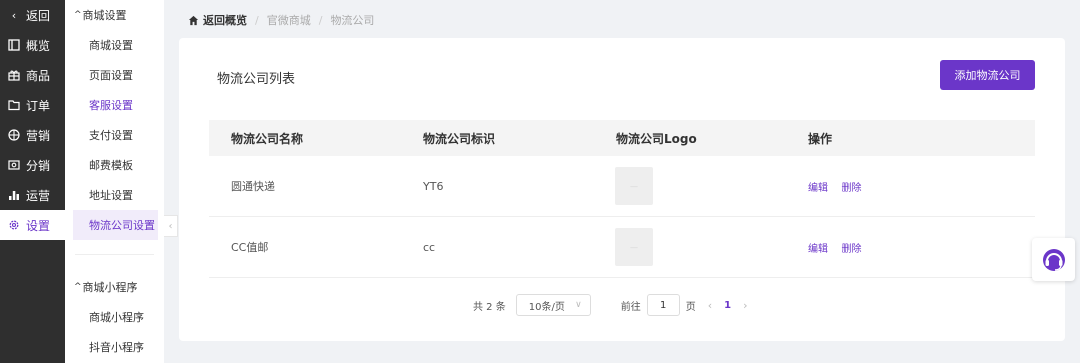 The width and height of the screenshot is (1080, 363). I want to click on cell-name: 圆通快递, so click(253, 186).